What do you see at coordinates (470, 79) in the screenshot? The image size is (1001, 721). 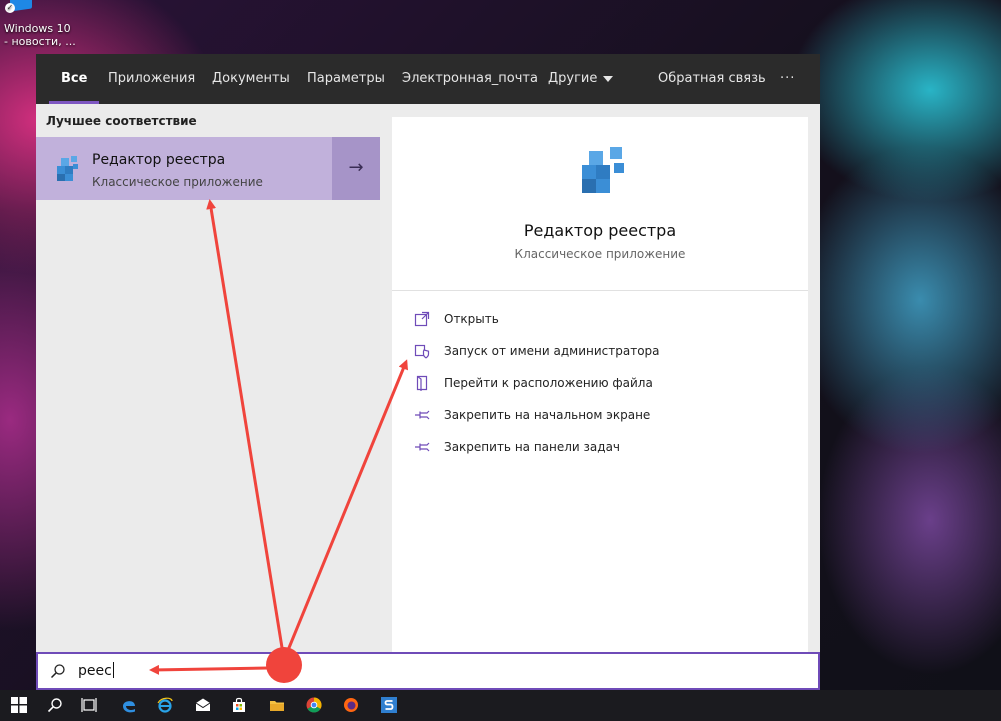 I see `tab-email: Электронная_почта` at bounding box center [470, 79].